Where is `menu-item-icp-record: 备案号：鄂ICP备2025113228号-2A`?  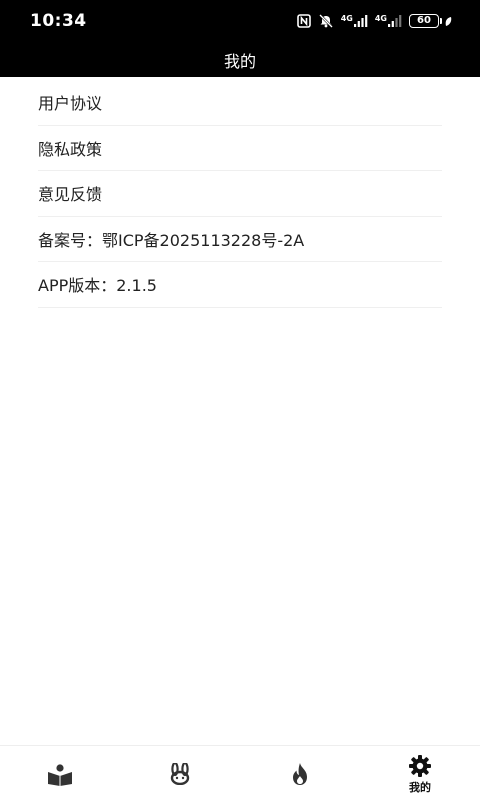 menu-item-icp-record: 备案号：鄂ICP备2025113228号-2A is located at coordinates (240, 239).